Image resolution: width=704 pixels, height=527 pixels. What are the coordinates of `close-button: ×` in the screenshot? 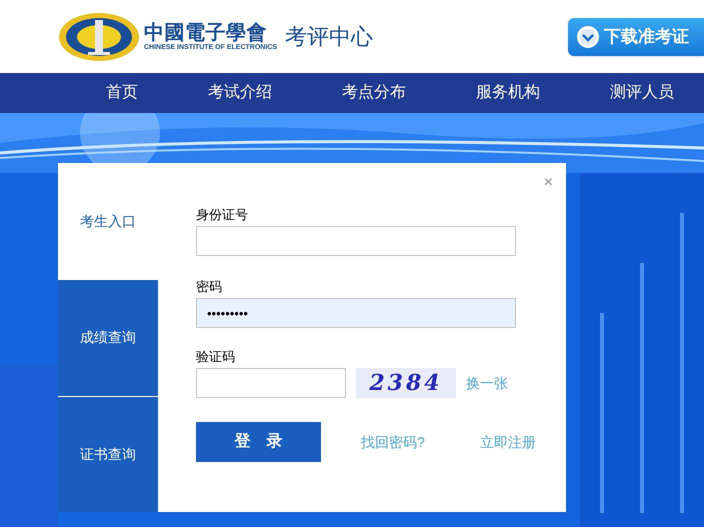 It's located at (548, 183).